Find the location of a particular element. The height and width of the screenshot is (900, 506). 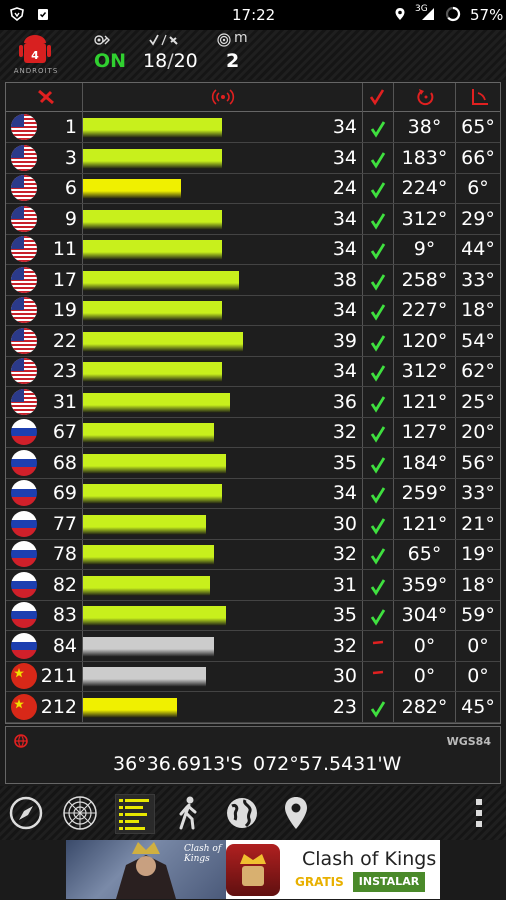

elevation-value: 0° is located at coordinates (478, 676).